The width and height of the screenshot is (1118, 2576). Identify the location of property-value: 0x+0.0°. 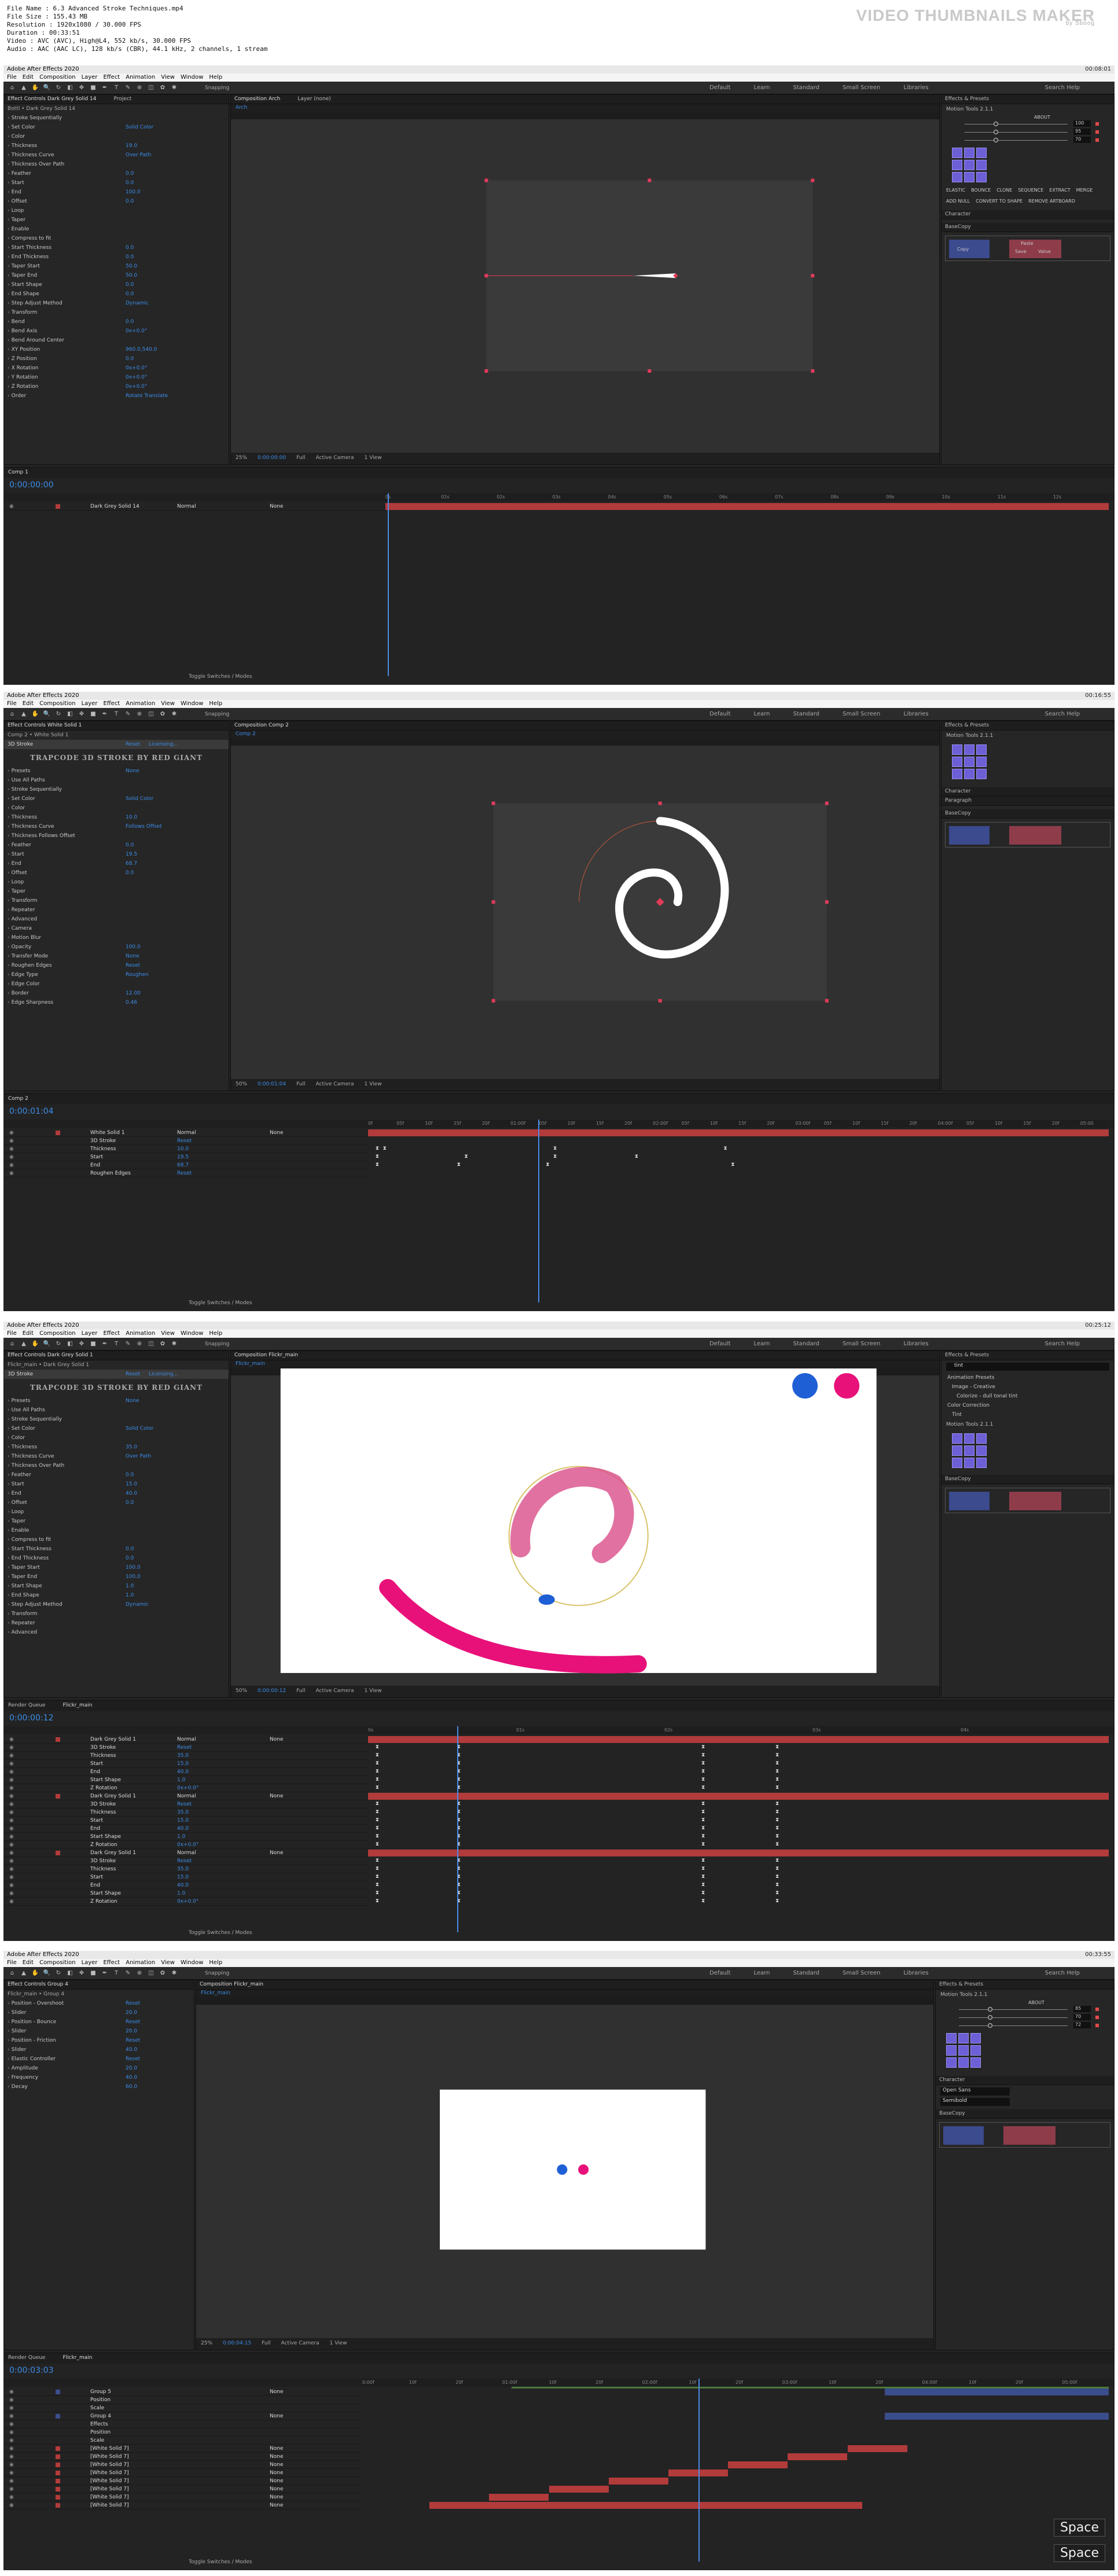
(136, 368).